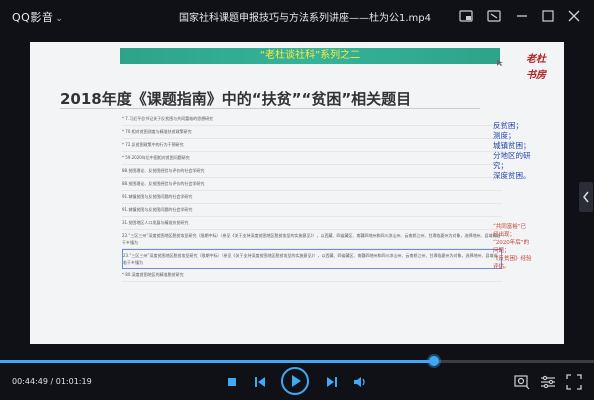 The height and width of the screenshot is (400, 594). I want to click on note-line: 问题；, so click(501, 251).